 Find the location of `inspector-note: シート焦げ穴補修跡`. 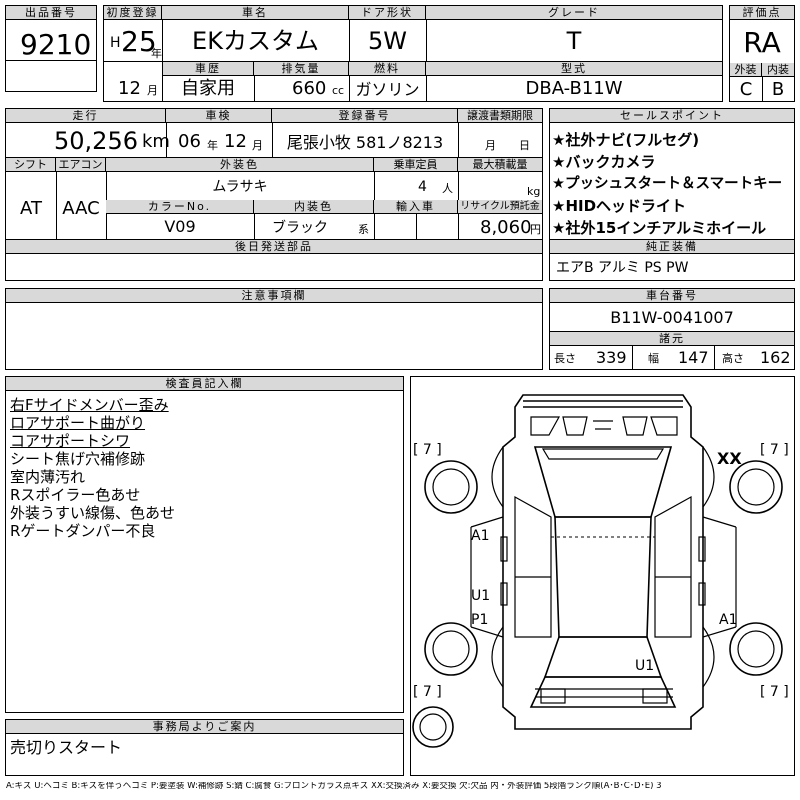

inspector-note: シート焦げ穴補修跡 is located at coordinates (78, 459).